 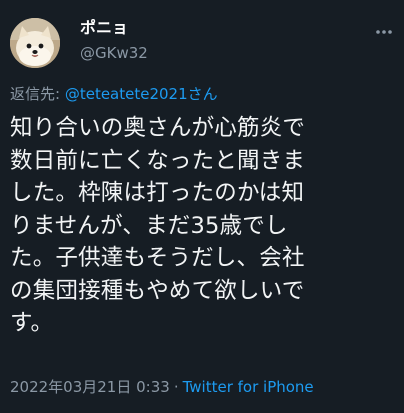 What do you see at coordinates (157, 193) in the screenshot?
I see `tweet-line: した。枠陳は打ったのかは知` at bounding box center [157, 193].